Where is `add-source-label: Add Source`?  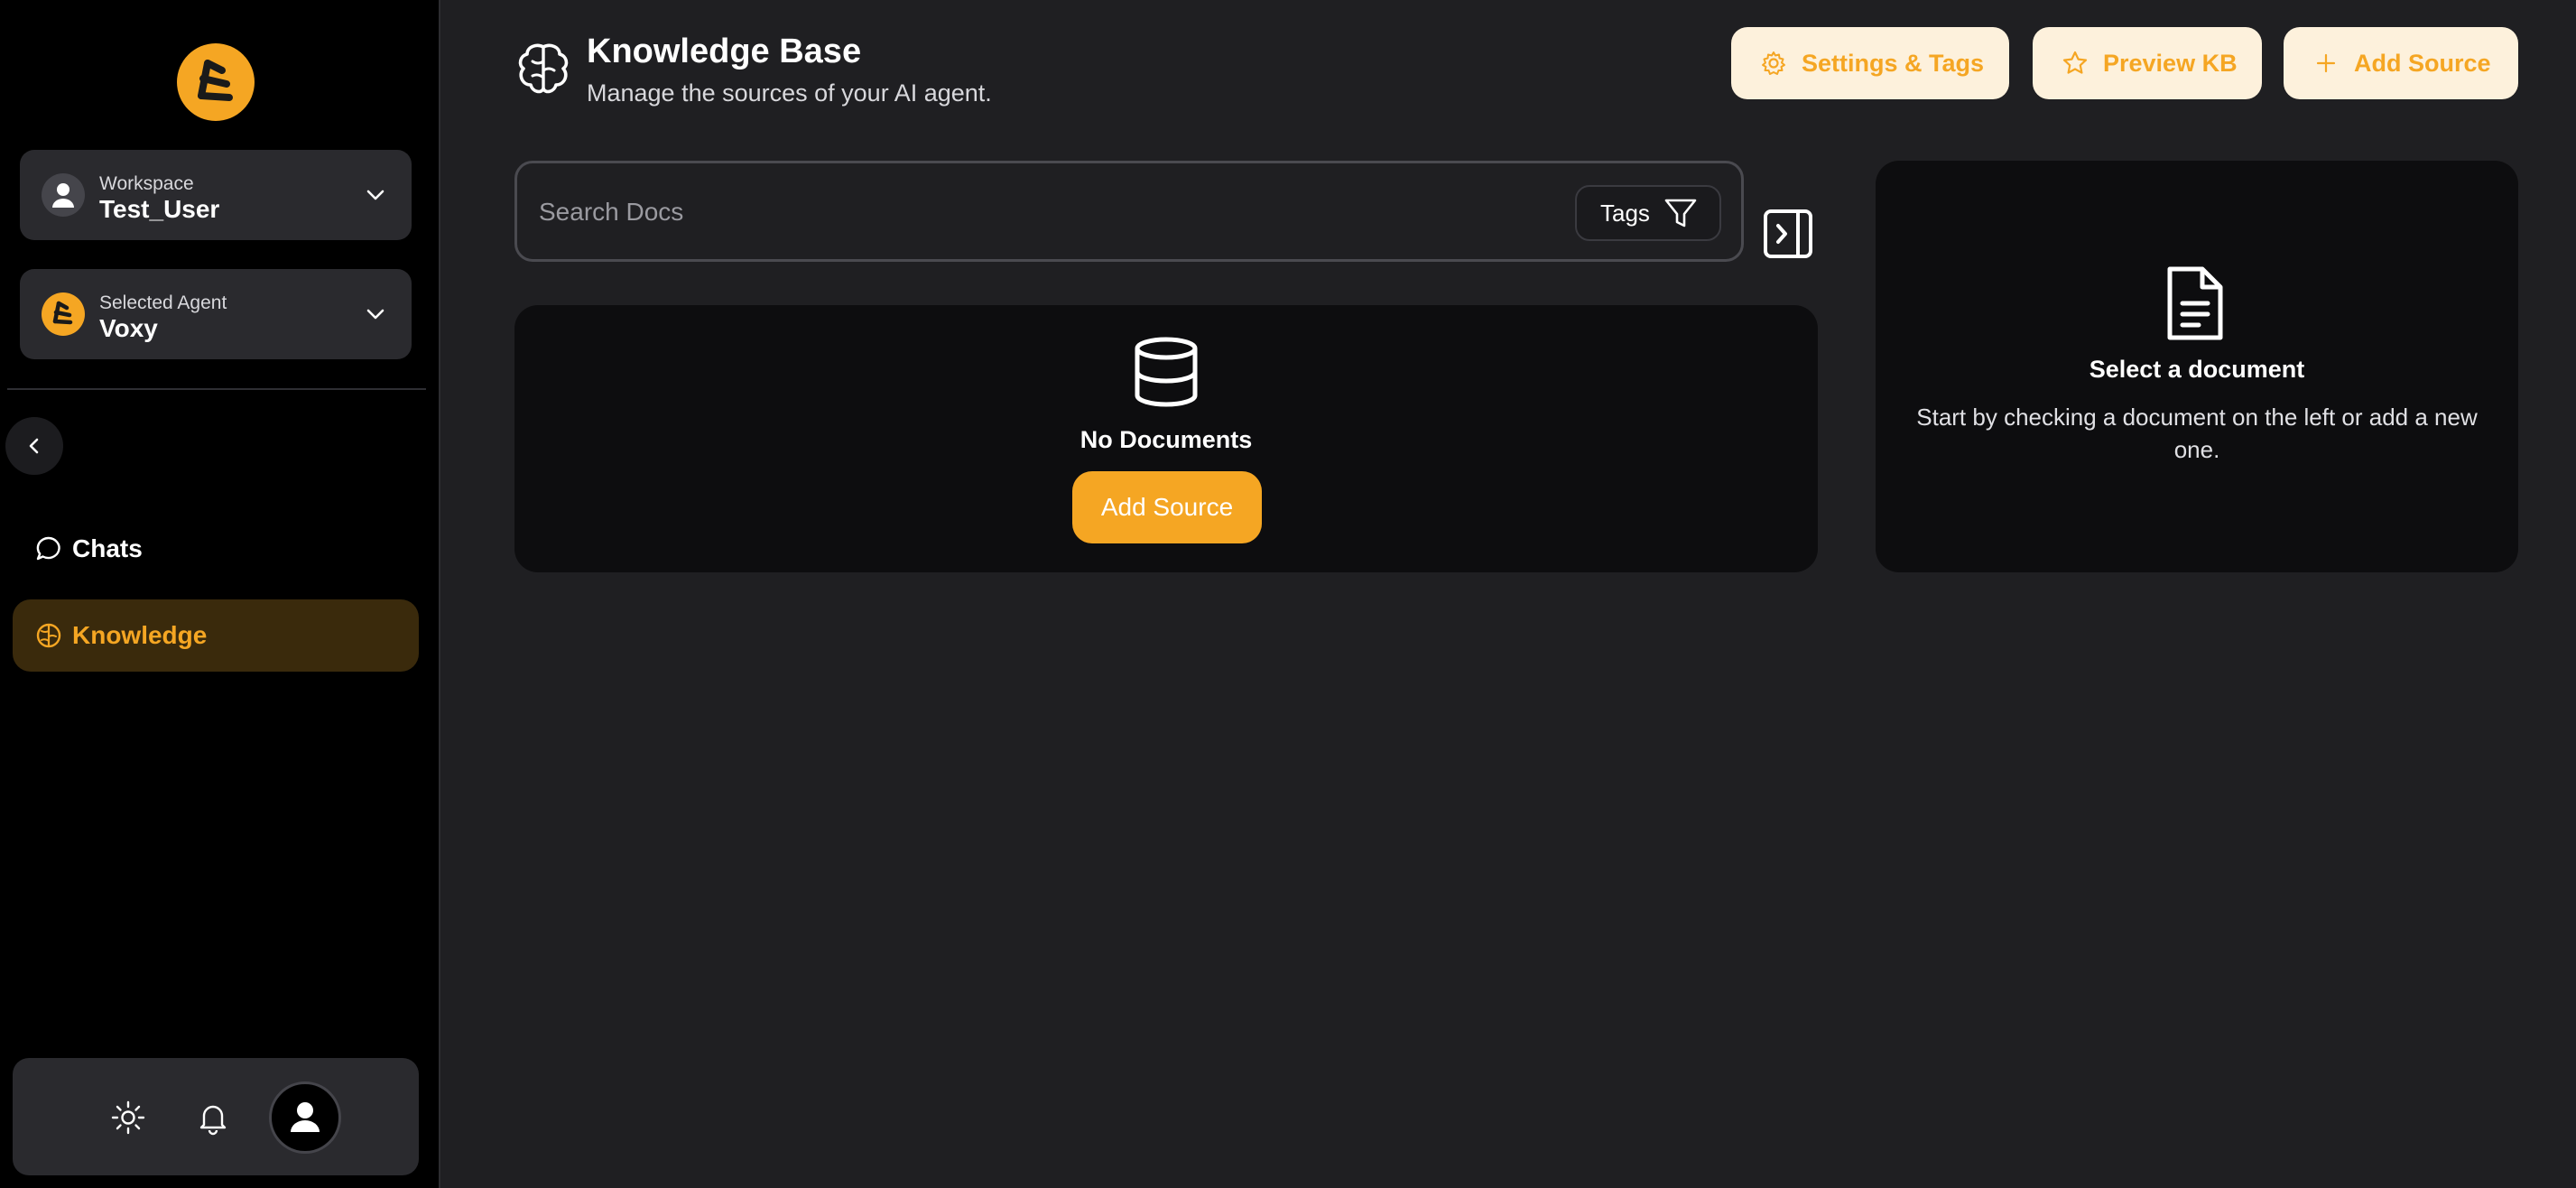 add-source-label: Add Source is located at coordinates (2422, 63).